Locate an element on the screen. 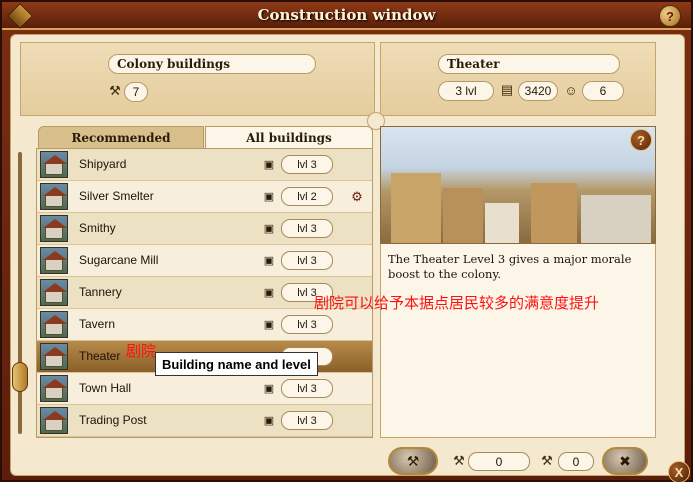  bottom-value-1: 0 is located at coordinates (499, 461).